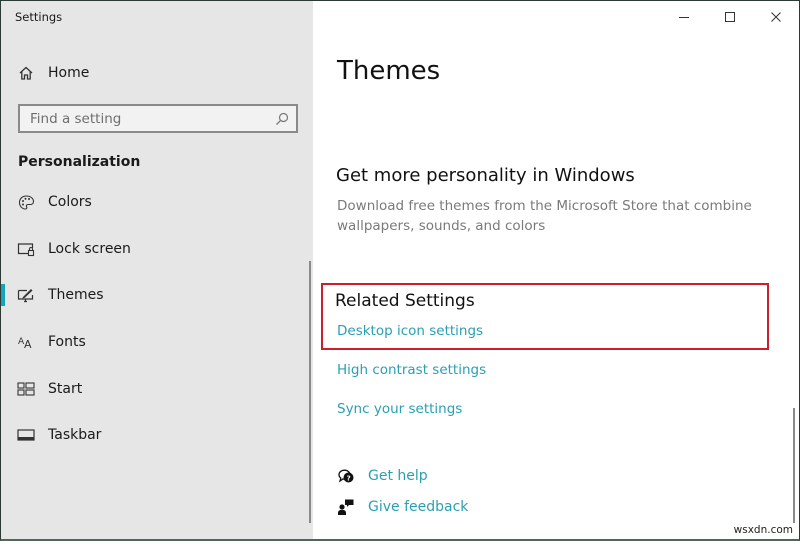 The width and height of the screenshot is (800, 541). Describe the element at coordinates (67, 342) in the screenshot. I see `sidebar-item-label: Fonts` at that location.